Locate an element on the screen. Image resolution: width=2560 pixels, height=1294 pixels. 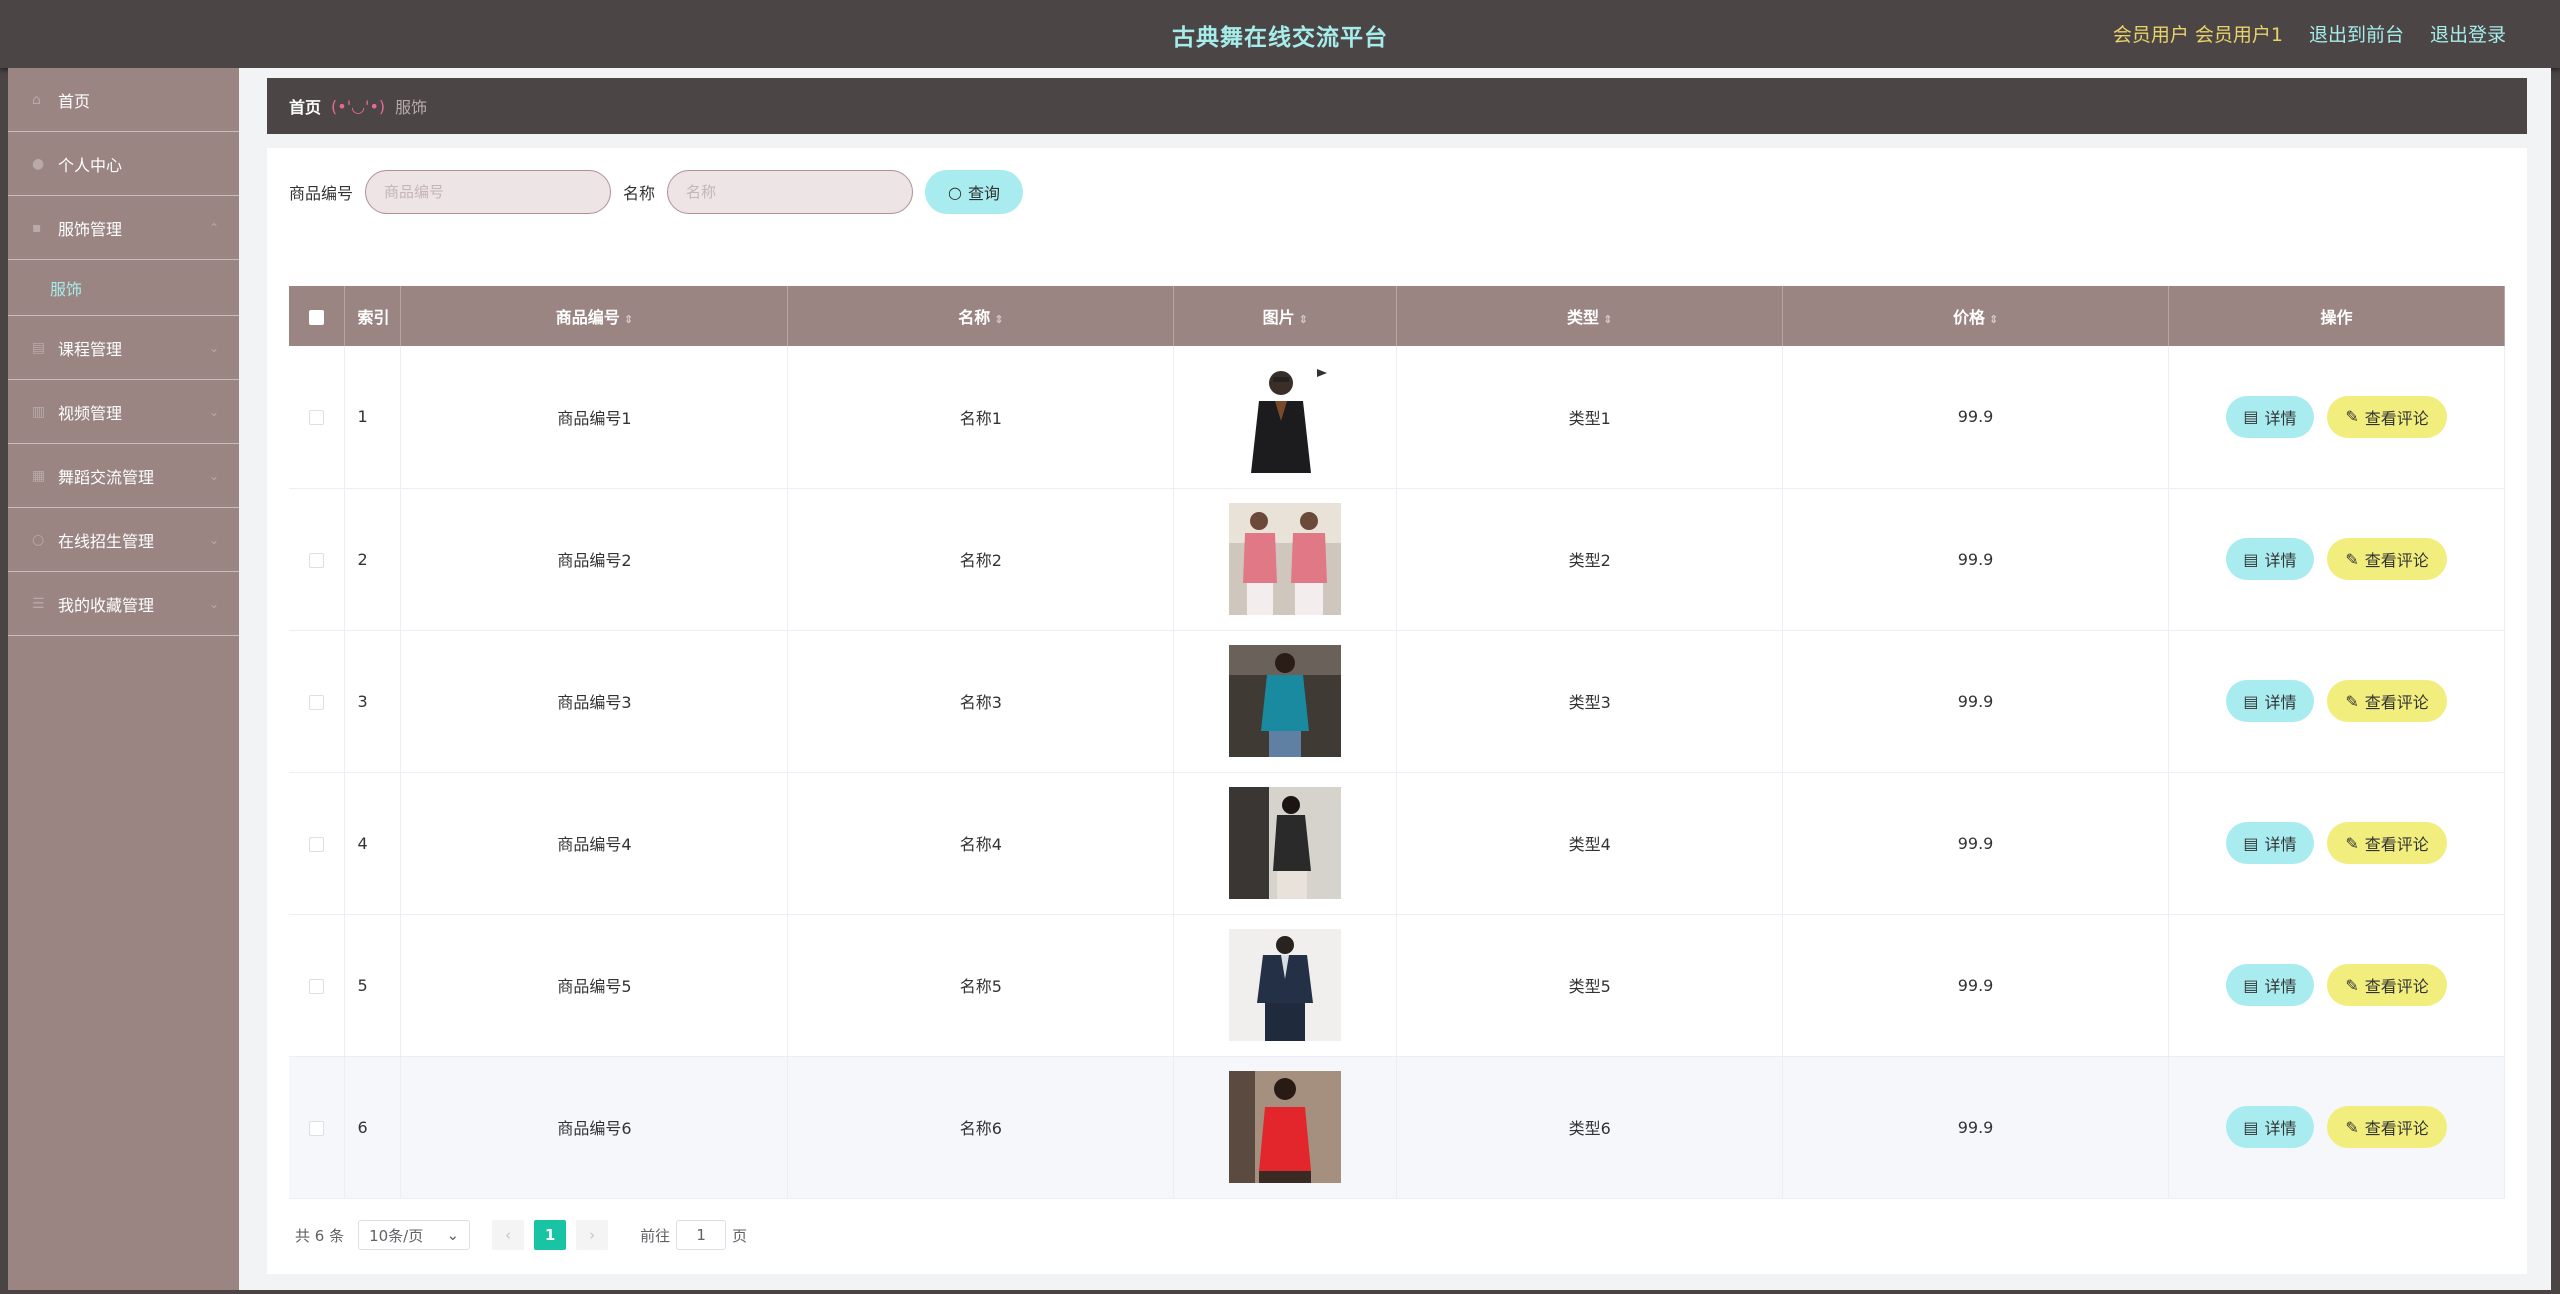
header-image: 图片 ⇕ is located at coordinates (1285, 316).